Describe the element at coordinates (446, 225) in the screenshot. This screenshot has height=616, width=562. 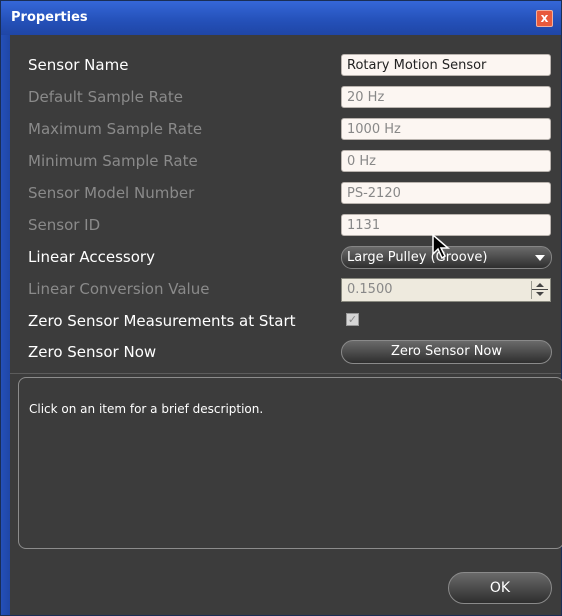
I see `sensor-id-field` at that location.